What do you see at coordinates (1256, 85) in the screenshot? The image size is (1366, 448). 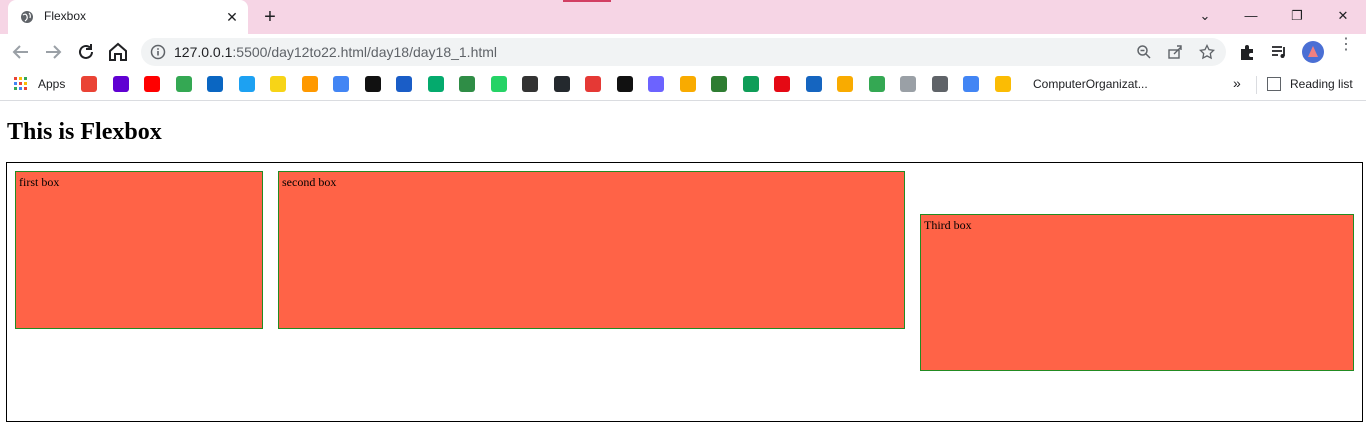 I see `bookmarks-divider` at bounding box center [1256, 85].